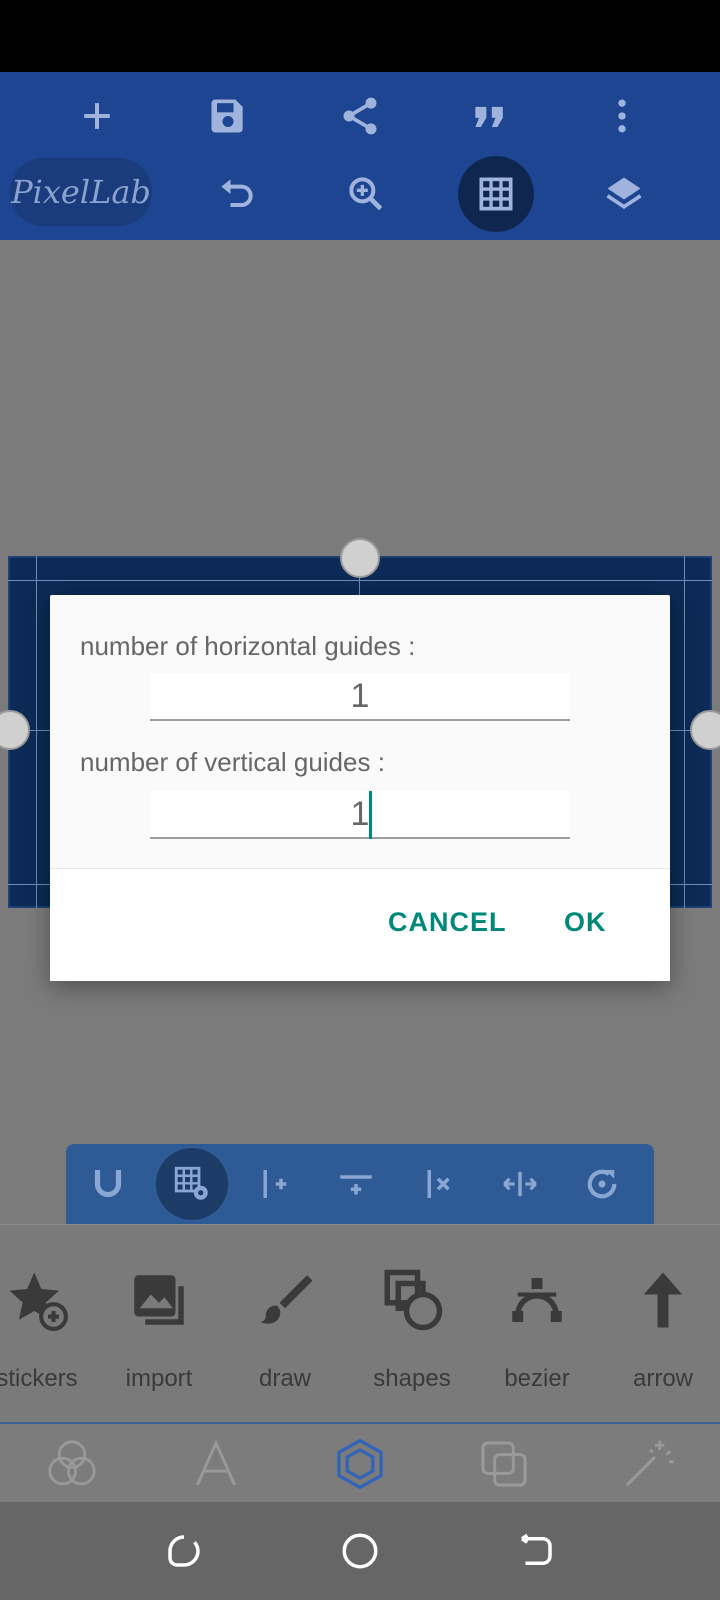 This screenshot has width=720, height=1600. I want to click on bottom-tab-bar, so click(360, 1463).